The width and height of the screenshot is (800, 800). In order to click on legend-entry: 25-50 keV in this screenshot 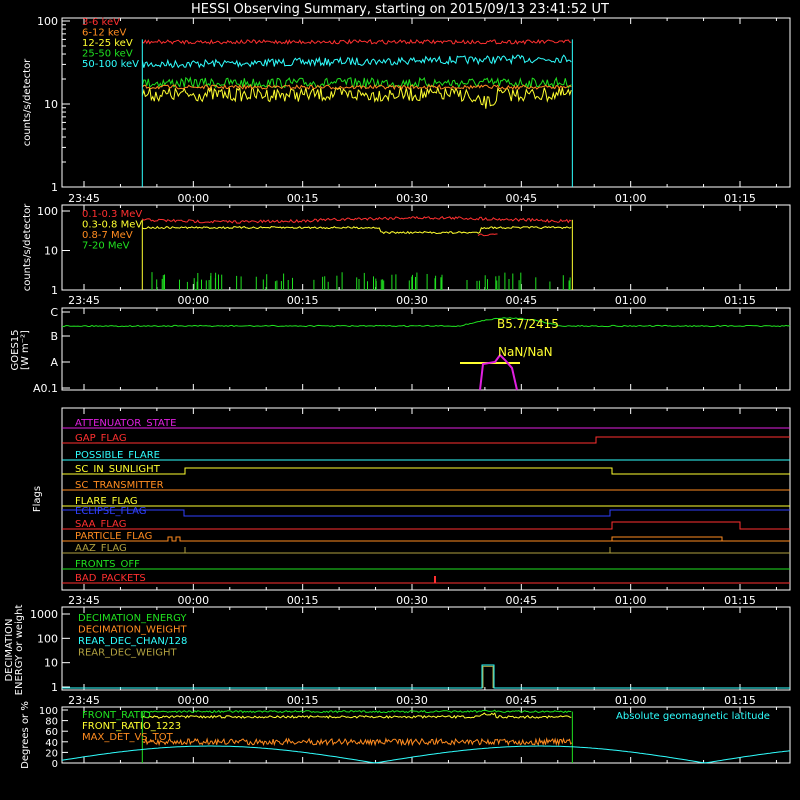, I will do `click(107, 54)`.